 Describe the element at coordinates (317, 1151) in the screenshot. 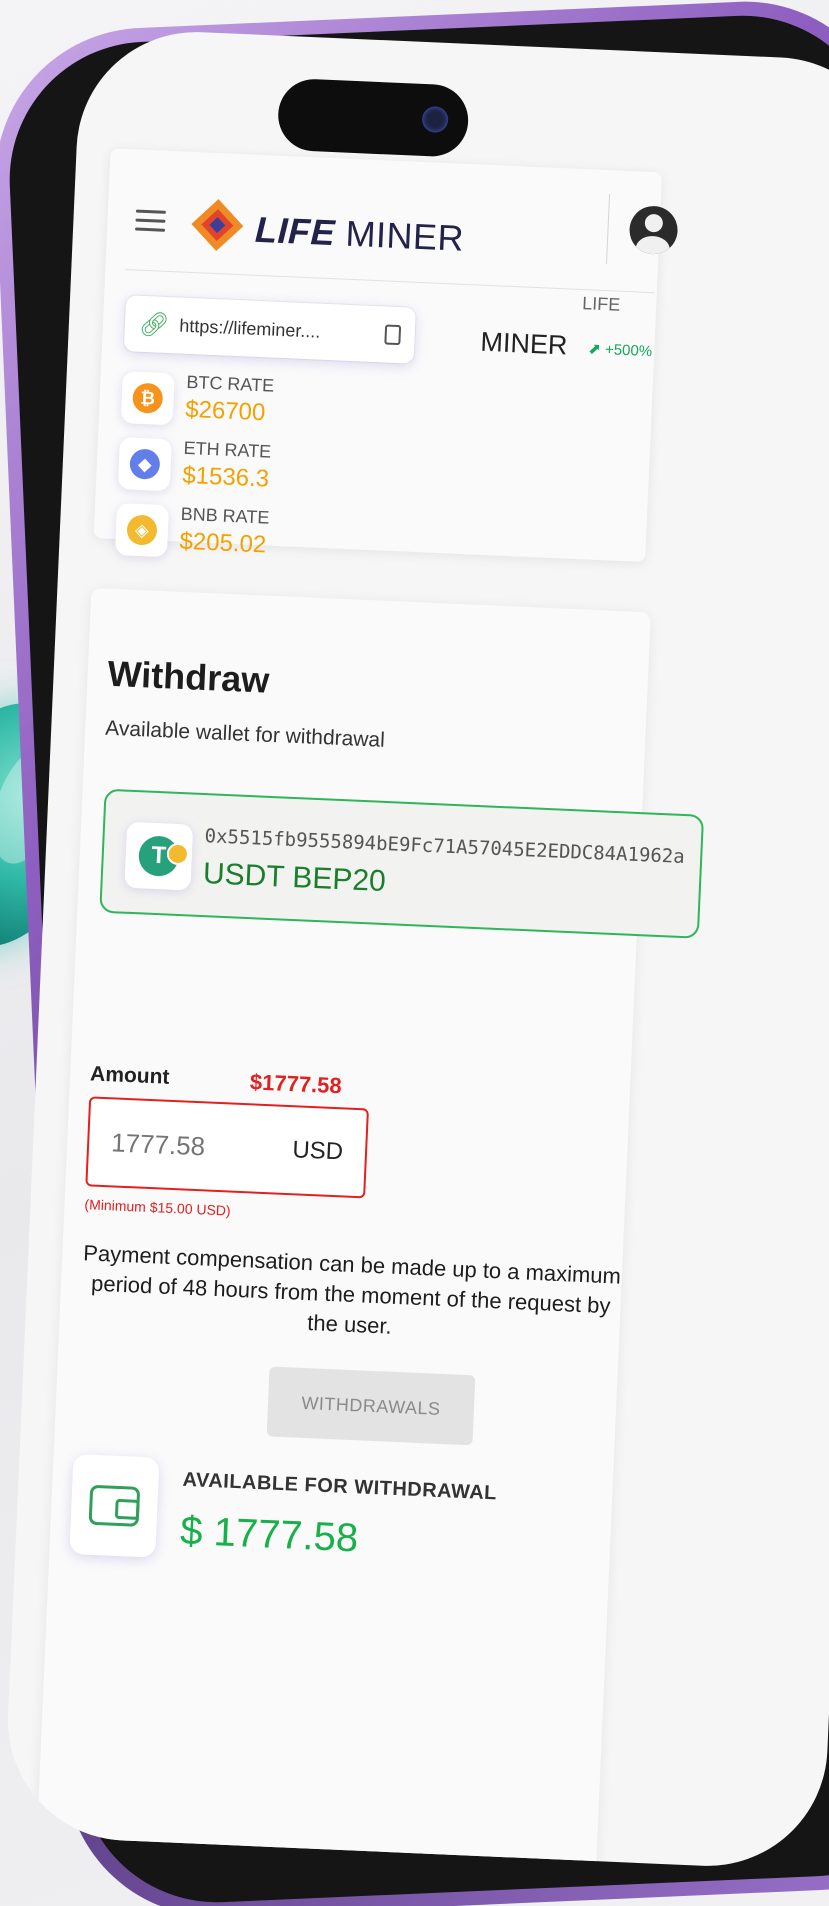

I see `amount-unit: USD` at that location.